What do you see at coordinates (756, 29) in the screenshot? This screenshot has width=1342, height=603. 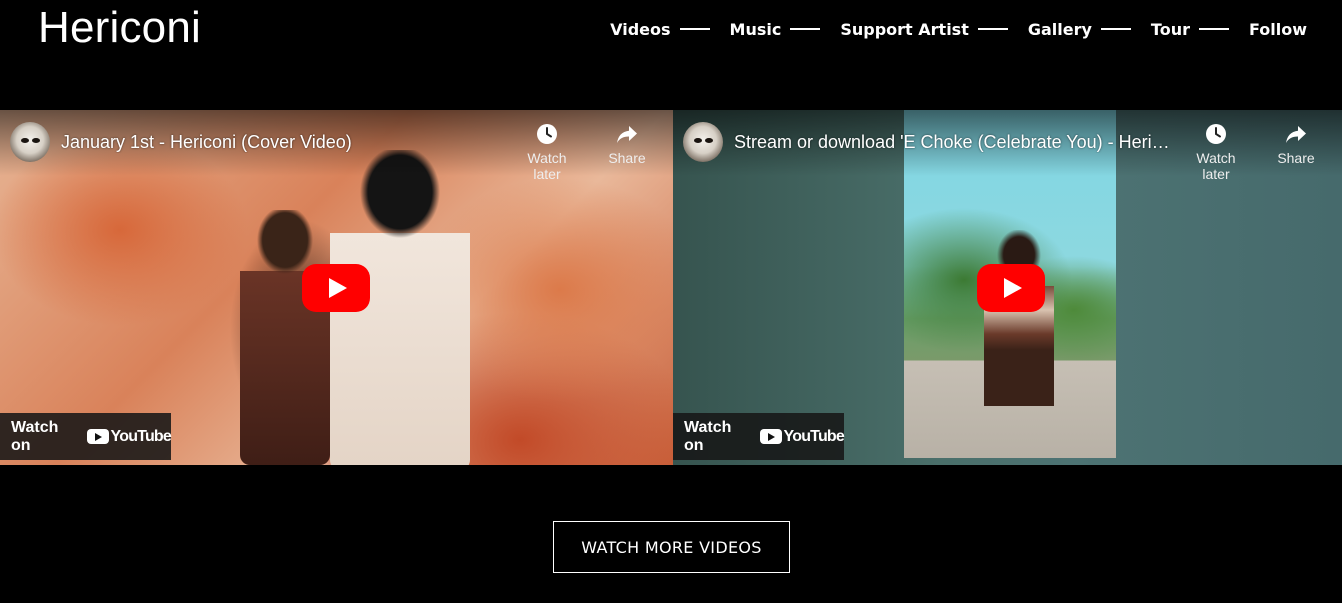 I see `nav-link-music: Music` at bounding box center [756, 29].